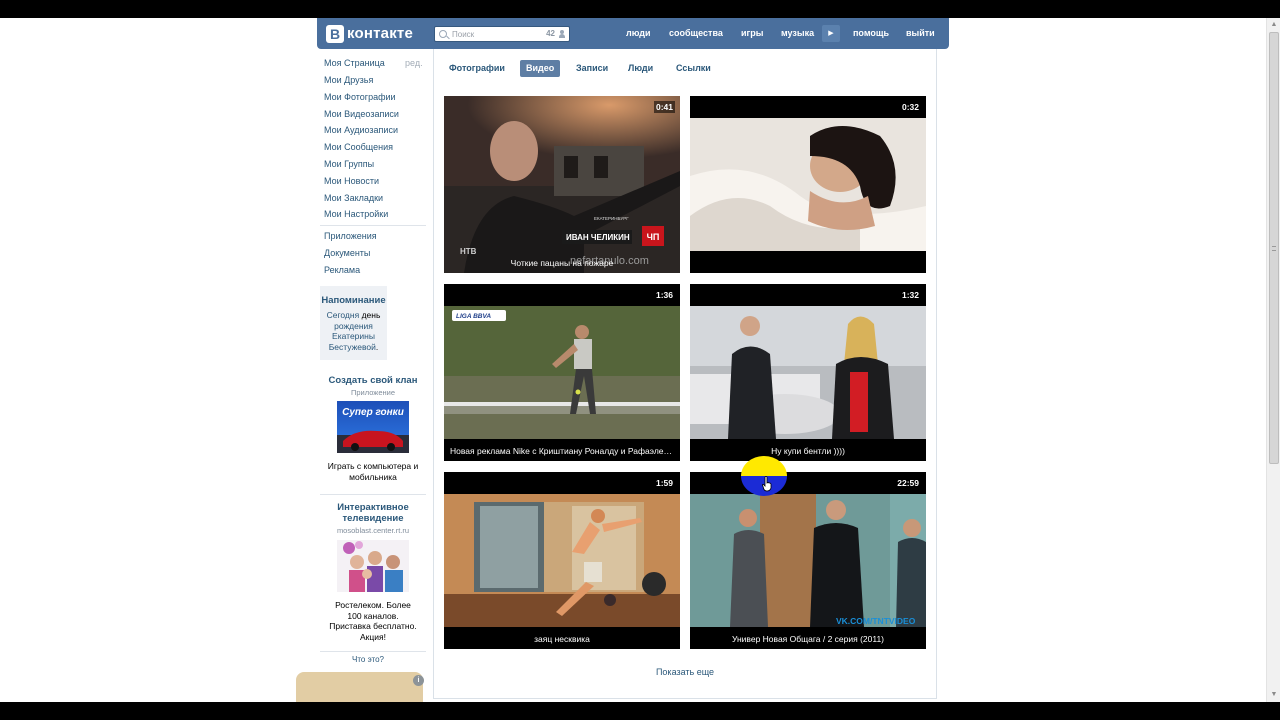 The width and height of the screenshot is (1280, 720). I want to click on reminder-surname: Бестужевой, so click(352, 346).